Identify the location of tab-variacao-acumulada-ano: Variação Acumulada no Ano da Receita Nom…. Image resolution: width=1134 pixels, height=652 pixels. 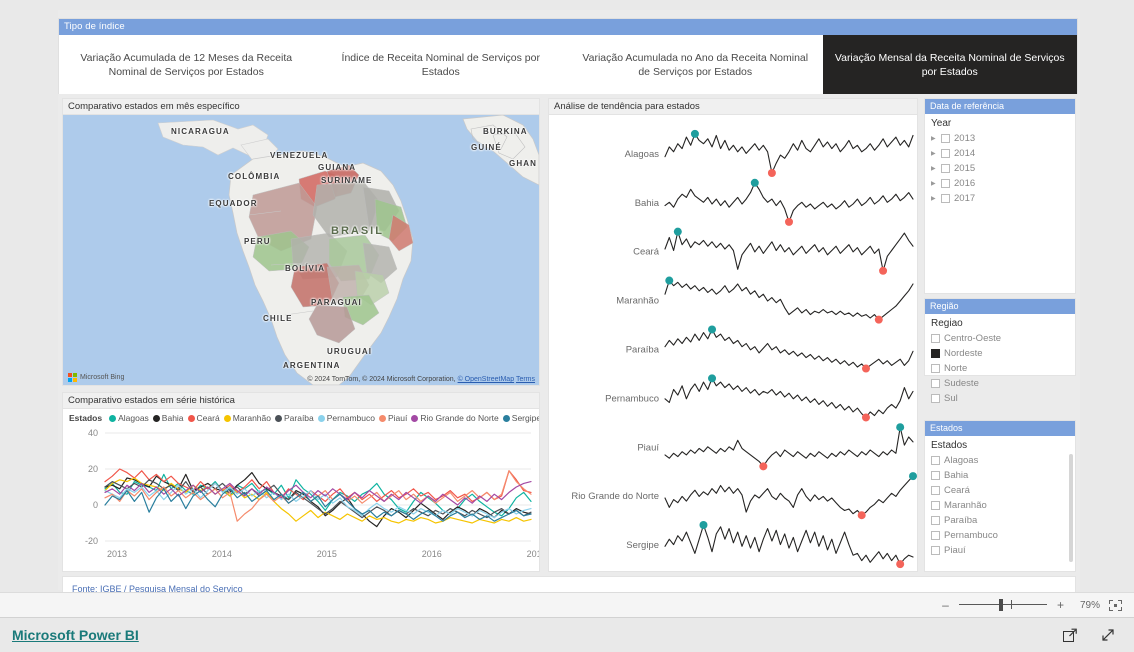
(695, 64).